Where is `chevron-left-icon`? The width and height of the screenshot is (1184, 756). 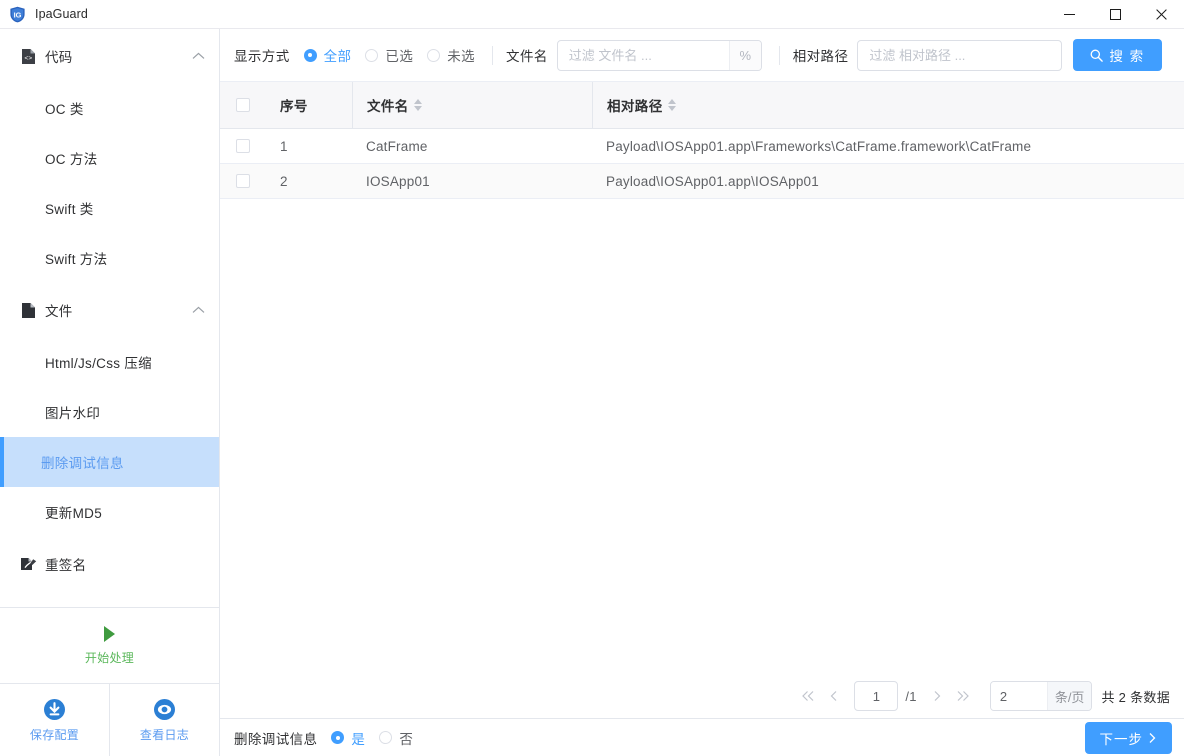
chevron-left-icon is located at coordinates (834, 696).